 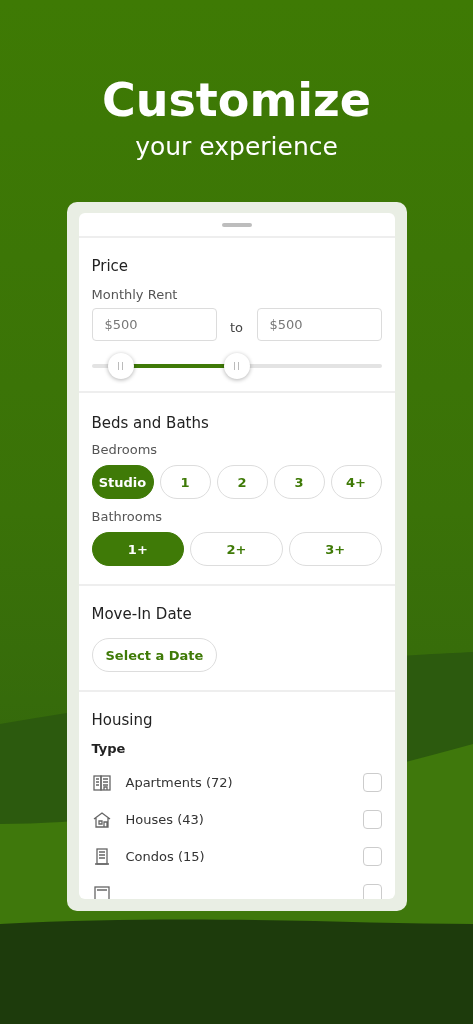 I want to click on section-title: Move-In Date, so click(x=142, y=614).